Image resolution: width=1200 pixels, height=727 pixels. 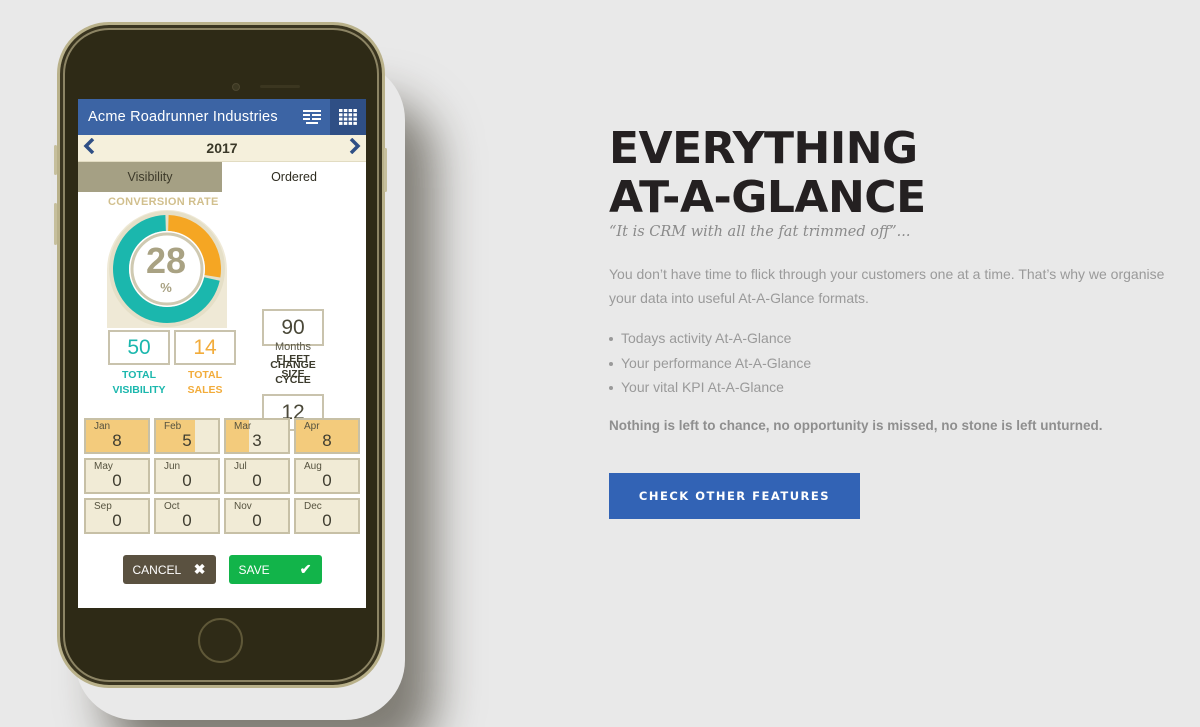 I want to click on page-title: EVERYTHING AT-A-GLANCE, so click(x=904, y=173).